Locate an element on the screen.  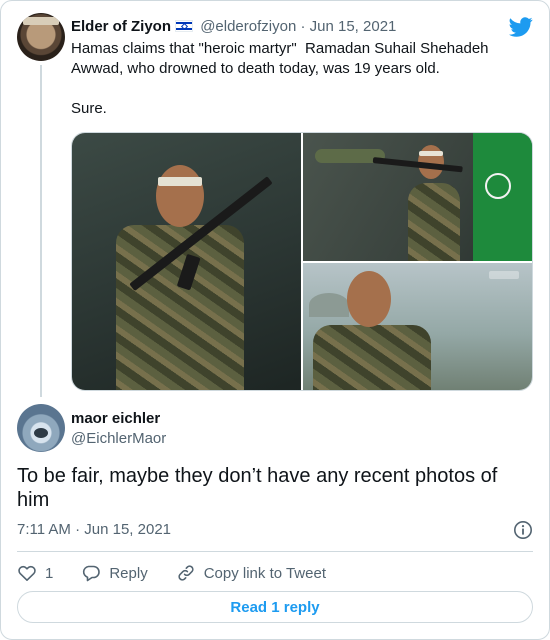
reply-timestamp: 7:11 AM · Jun 15, 2021 is located at coordinates (94, 530).